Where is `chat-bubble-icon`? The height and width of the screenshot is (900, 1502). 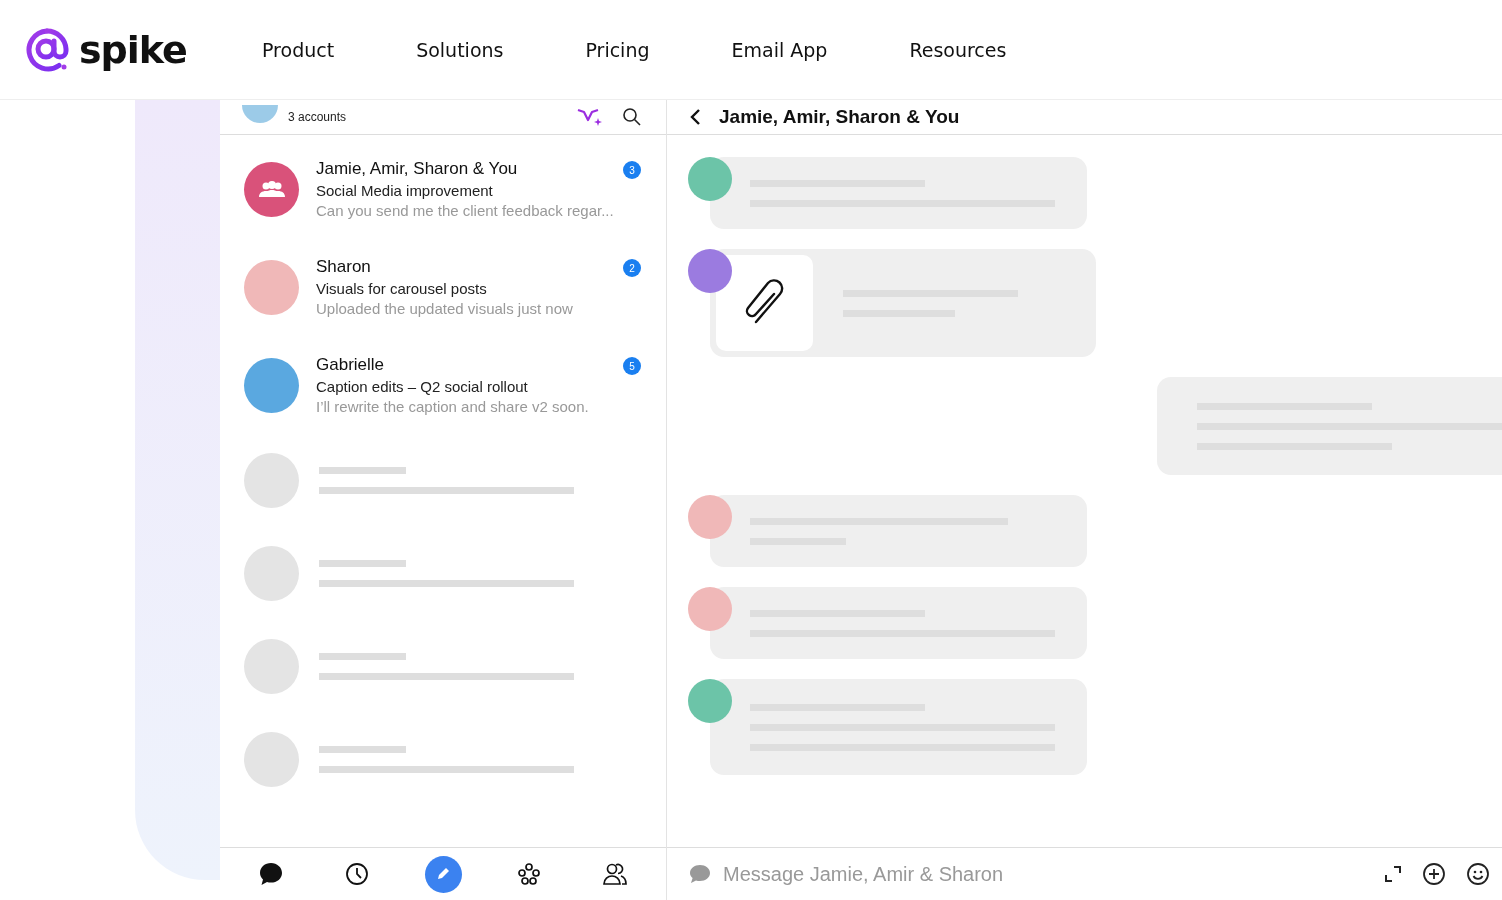
chat-bubble-icon is located at coordinates (271, 874).